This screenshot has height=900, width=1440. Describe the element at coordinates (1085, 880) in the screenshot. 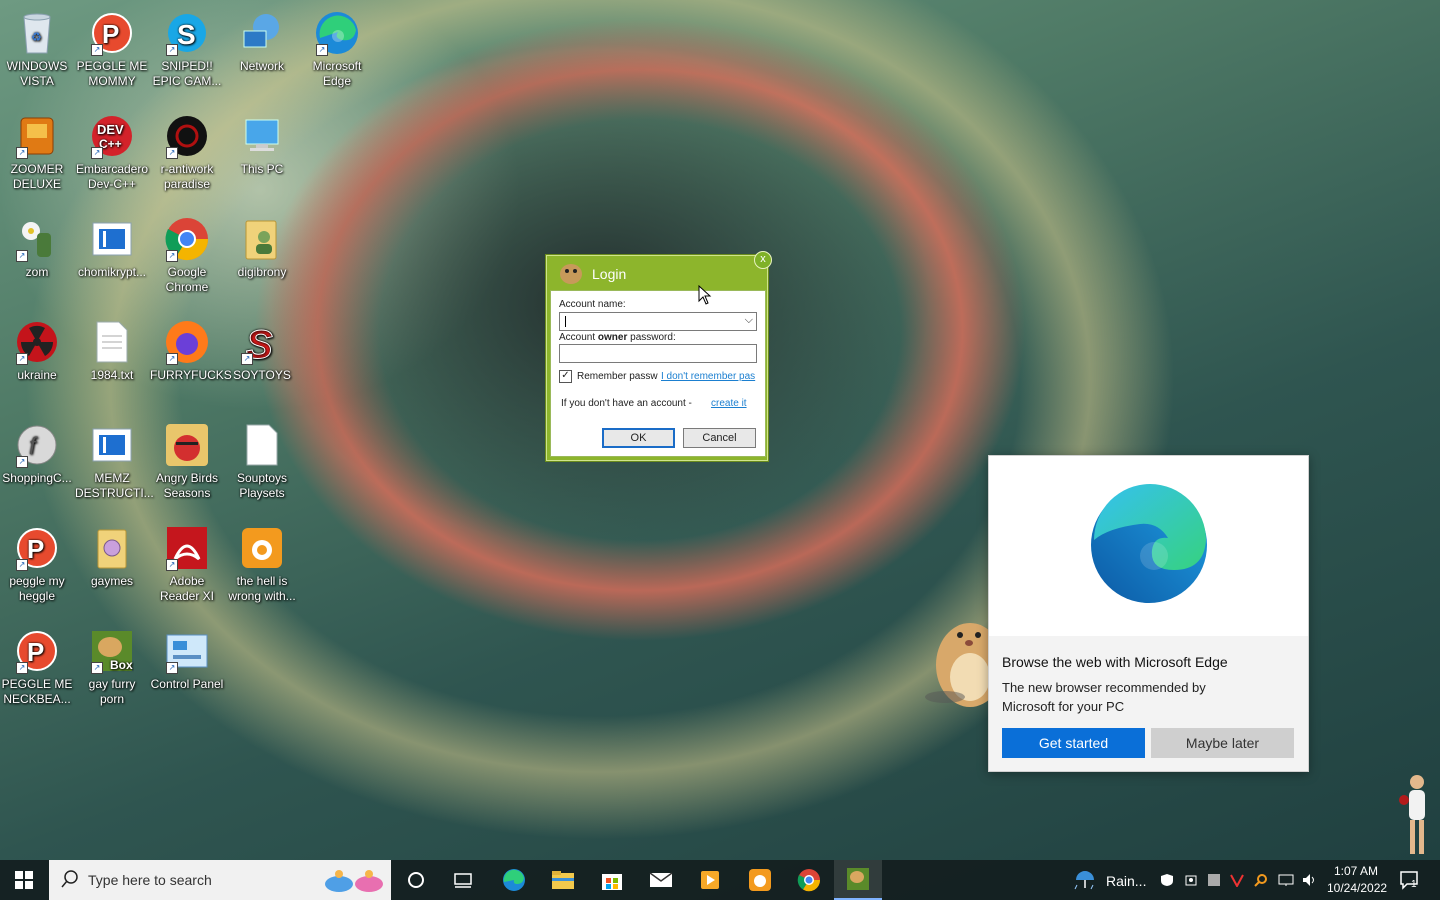

I see `weather-icon` at that location.